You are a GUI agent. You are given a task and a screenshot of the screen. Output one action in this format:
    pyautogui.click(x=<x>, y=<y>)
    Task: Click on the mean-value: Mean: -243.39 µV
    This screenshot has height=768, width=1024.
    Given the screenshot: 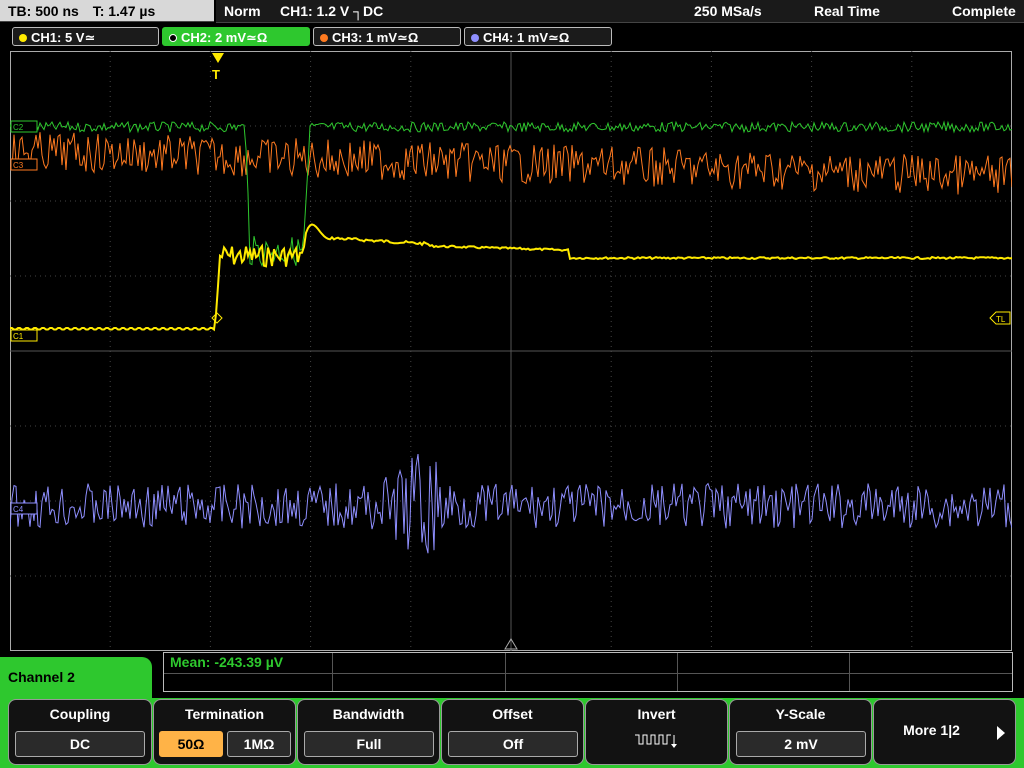 What is the action you would take?
    pyautogui.click(x=227, y=662)
    